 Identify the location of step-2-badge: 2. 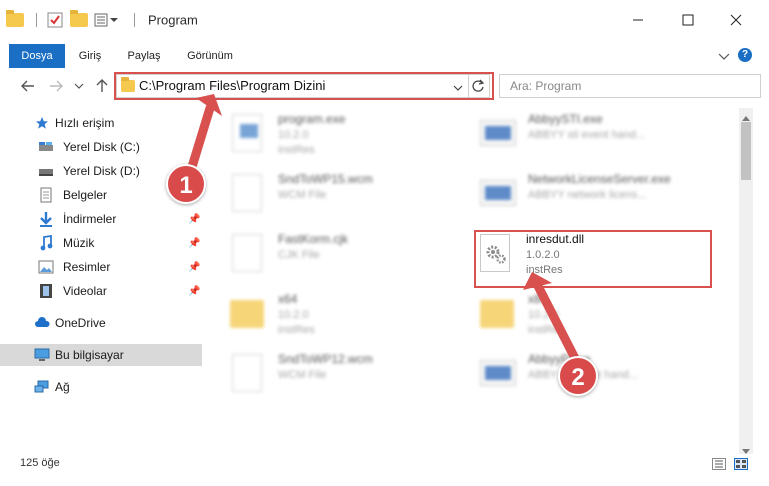
(578, 376).